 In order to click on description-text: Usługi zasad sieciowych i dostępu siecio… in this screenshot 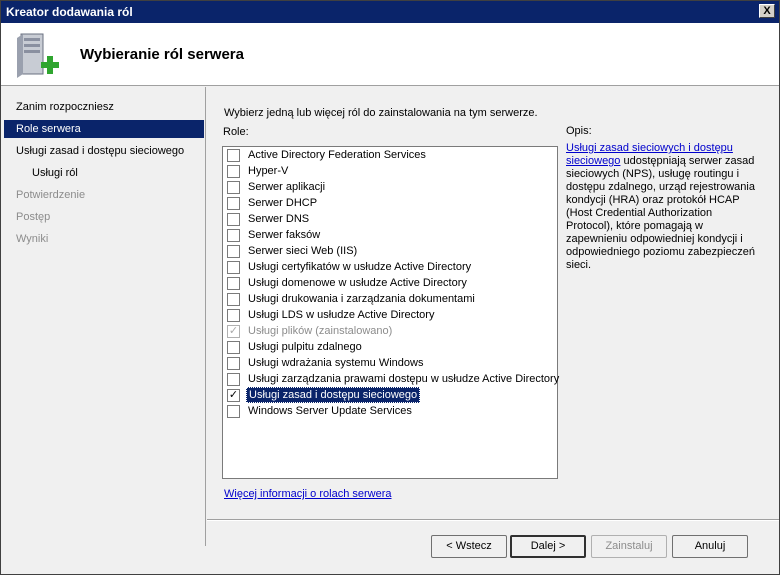, I will do `click(664, 207)`.